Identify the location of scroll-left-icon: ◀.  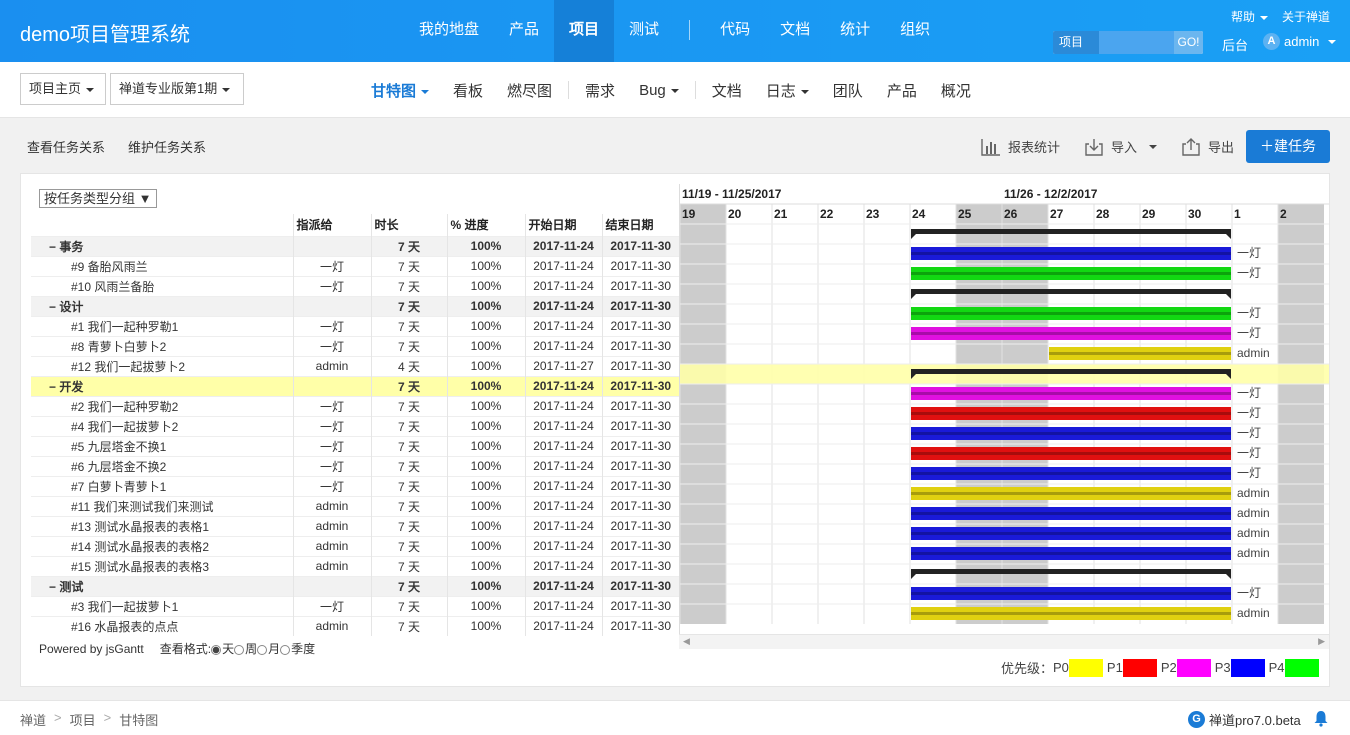
(686, 641).